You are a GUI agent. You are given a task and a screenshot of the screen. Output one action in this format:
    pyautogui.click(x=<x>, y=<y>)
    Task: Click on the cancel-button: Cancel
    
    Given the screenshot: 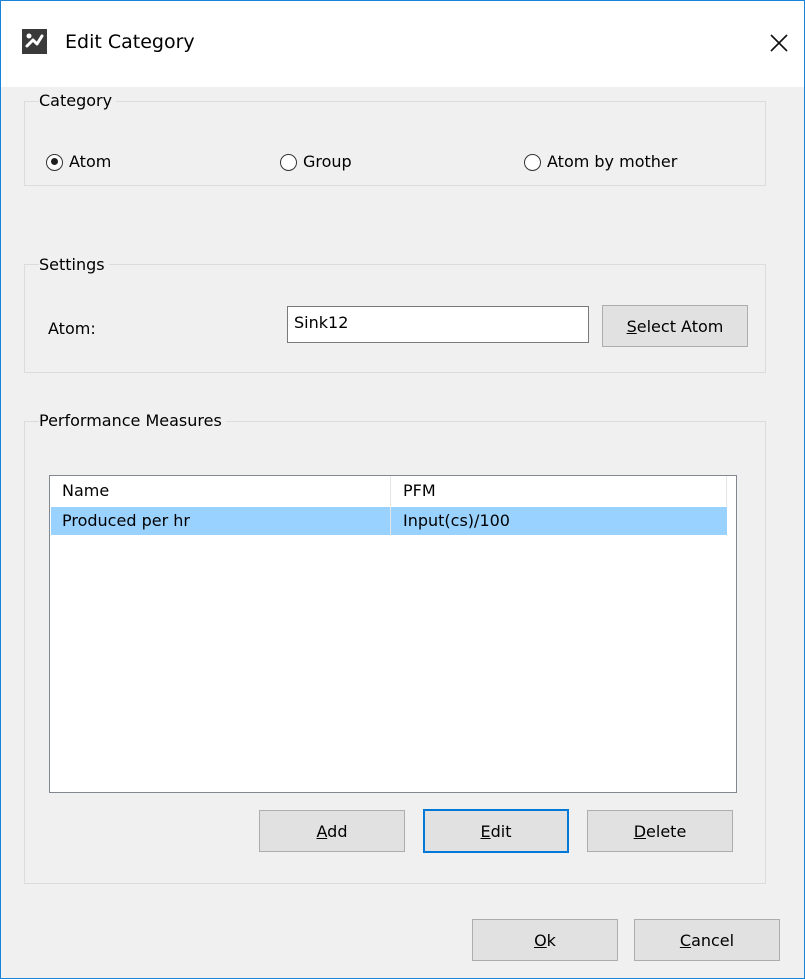 What is the action you would take?
    pyautogui.click(x=707, y=940)
    